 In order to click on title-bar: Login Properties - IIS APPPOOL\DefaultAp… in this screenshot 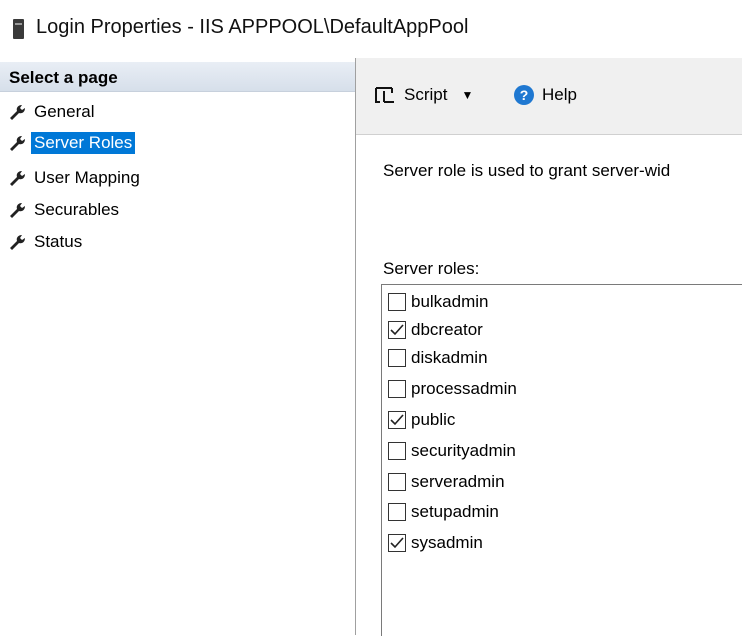, I will do `click(371, 29)`.